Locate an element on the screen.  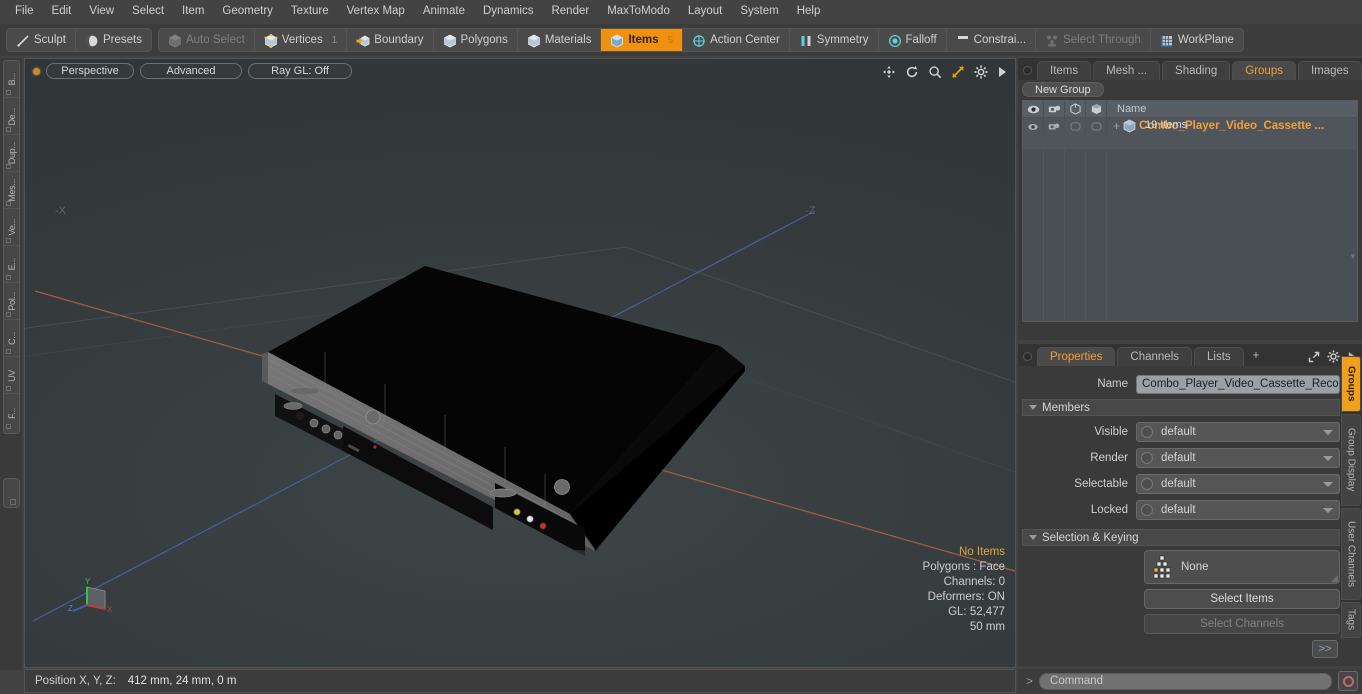
property-dropdown-selectable: default is located at coordinates (1238, 484).